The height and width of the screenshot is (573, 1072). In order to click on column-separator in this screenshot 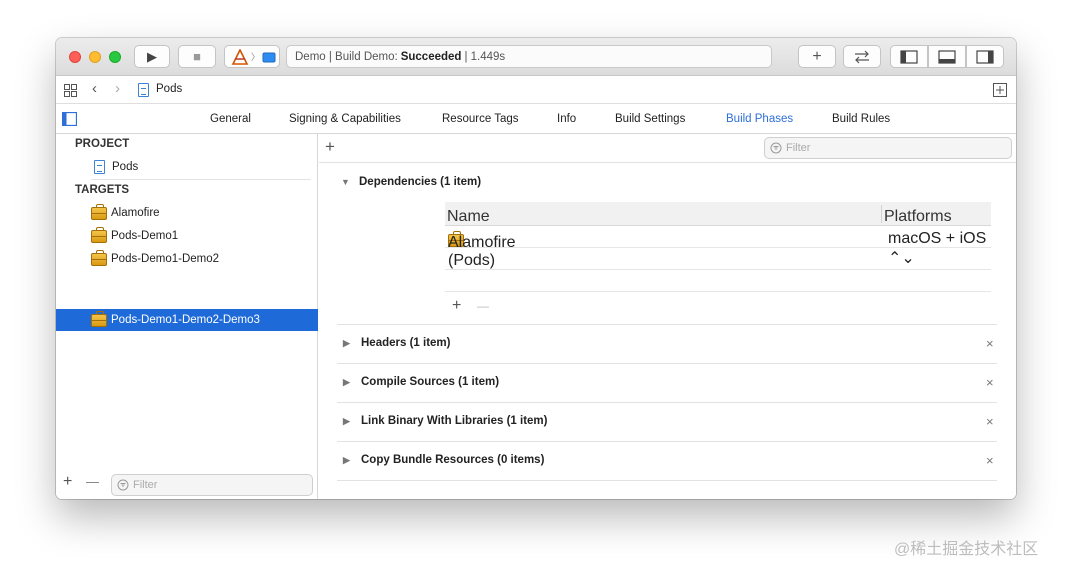, I will do `click(881, 214)`.